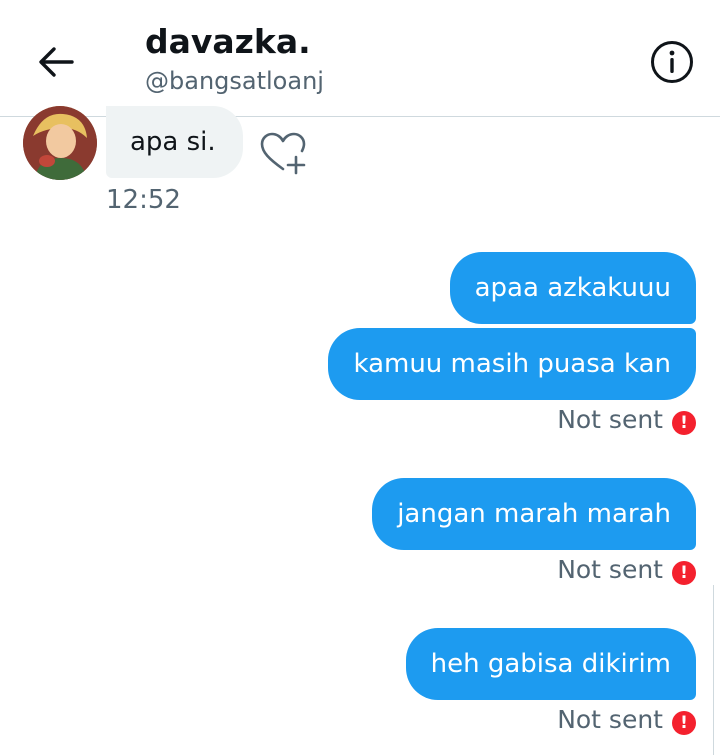  I want to click on info-button, so click(672, 62).